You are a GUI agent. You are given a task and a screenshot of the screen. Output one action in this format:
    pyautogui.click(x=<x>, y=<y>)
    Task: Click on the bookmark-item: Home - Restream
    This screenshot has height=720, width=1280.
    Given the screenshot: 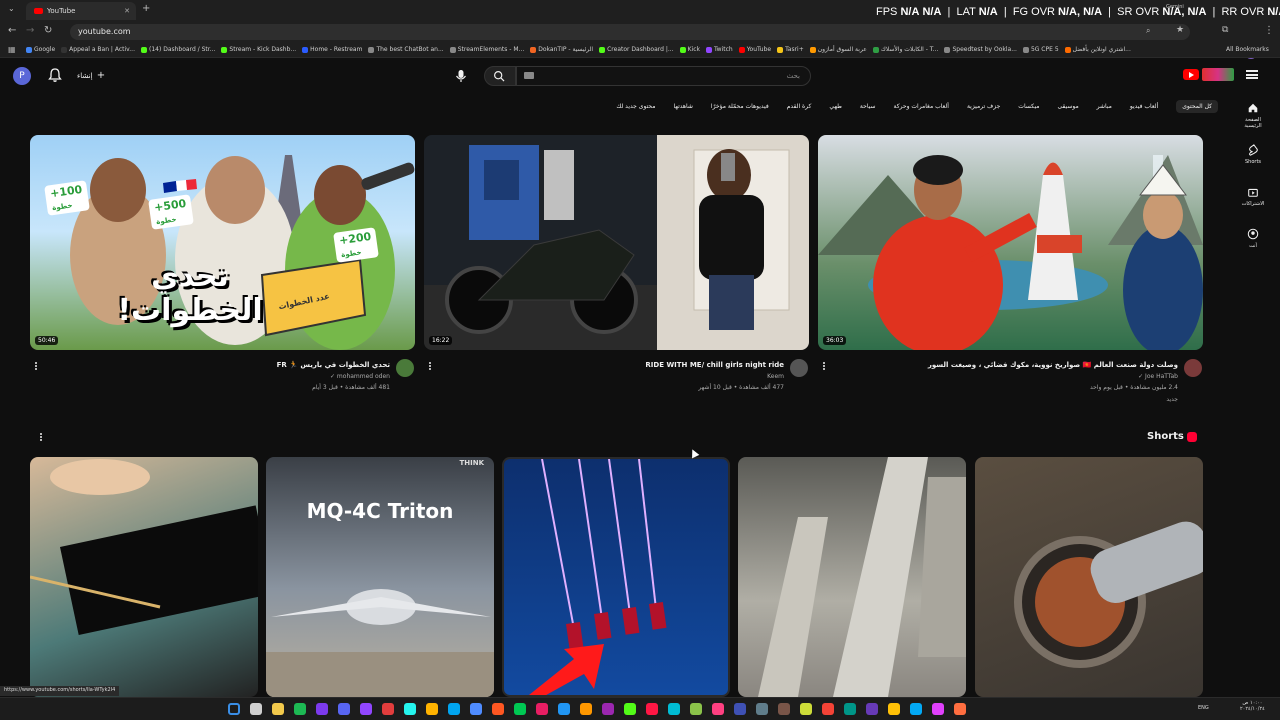 What is the action you would take?
    pyautogui.click(x=332, y=49)
    